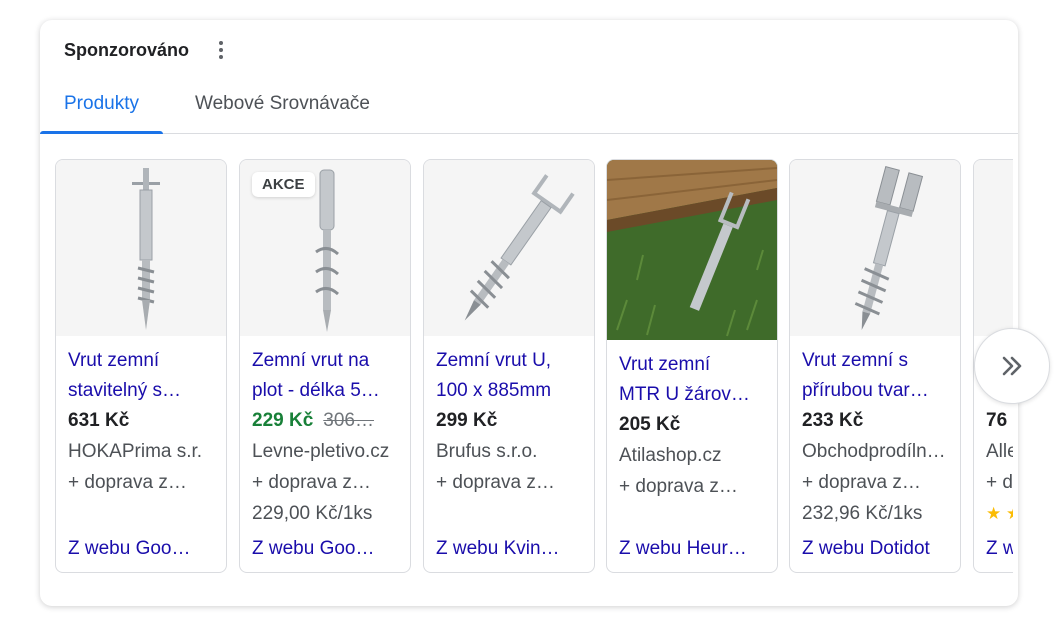 The width and height of the screenshot is (1063, 617). What do you see at coordinates (511, 391) in the screenshot?
I see `product-title-line: 100 x 885mm` at bounding box center [511, 391].